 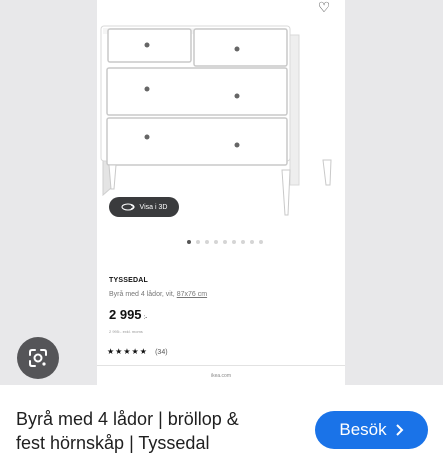 I want to click on price-currency: :-, so click(x=145, y=318).